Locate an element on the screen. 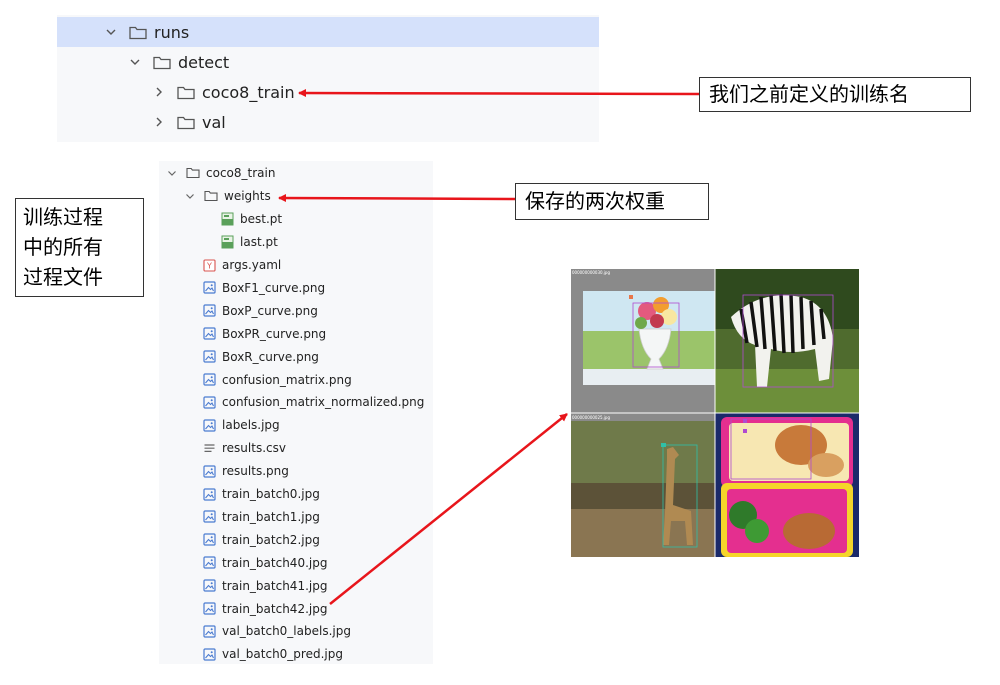 Image resolution: width=1000 pixels, height=685 pixels. arrow-to-weights is located at coordinates (397, 198).